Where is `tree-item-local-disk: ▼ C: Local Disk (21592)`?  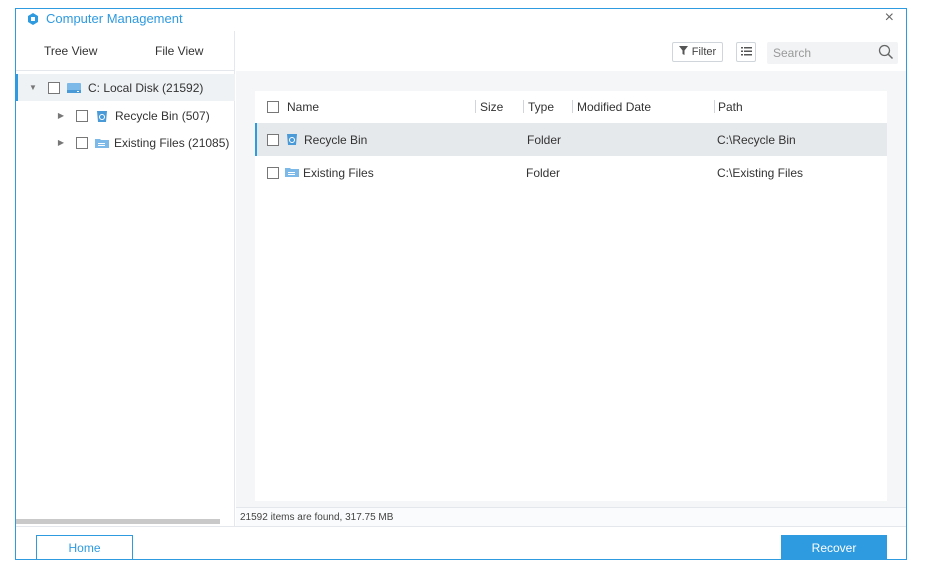
tree-item-local-disk: ▼ C: Local Disk (21592) is located at coordinates (125, 87).